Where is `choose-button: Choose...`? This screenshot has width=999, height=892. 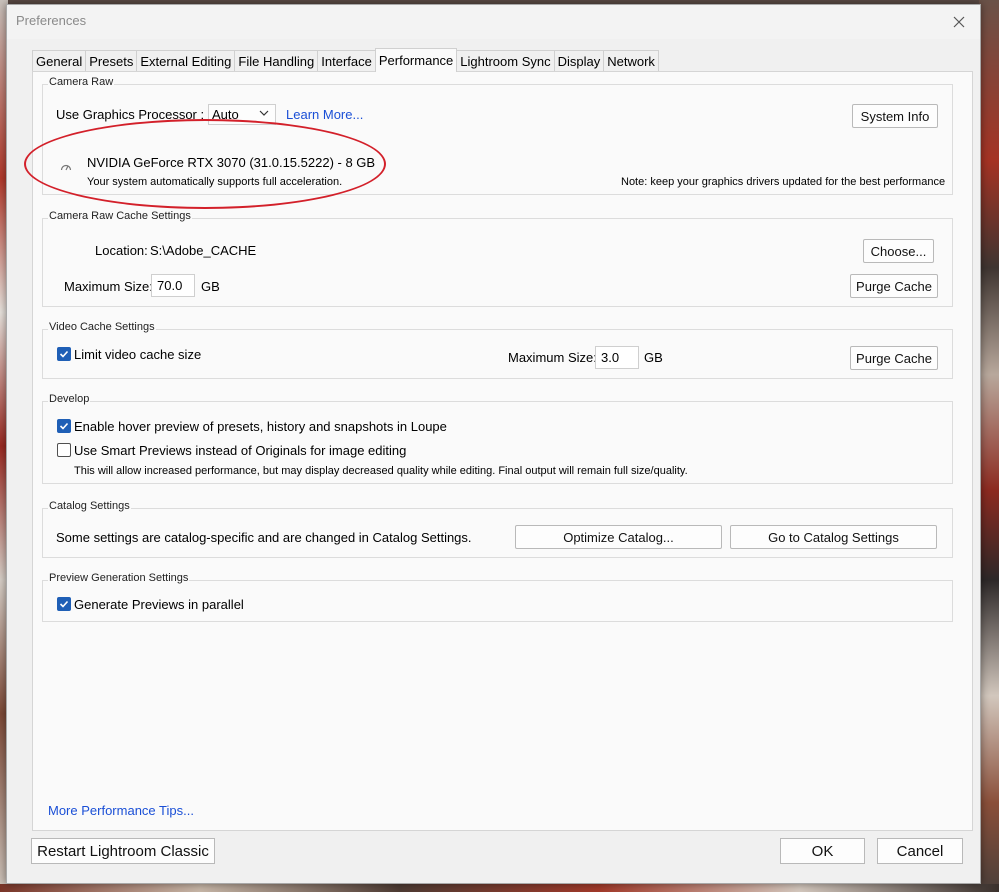
choose-button: Choose... is located at coordinates (898, 251).